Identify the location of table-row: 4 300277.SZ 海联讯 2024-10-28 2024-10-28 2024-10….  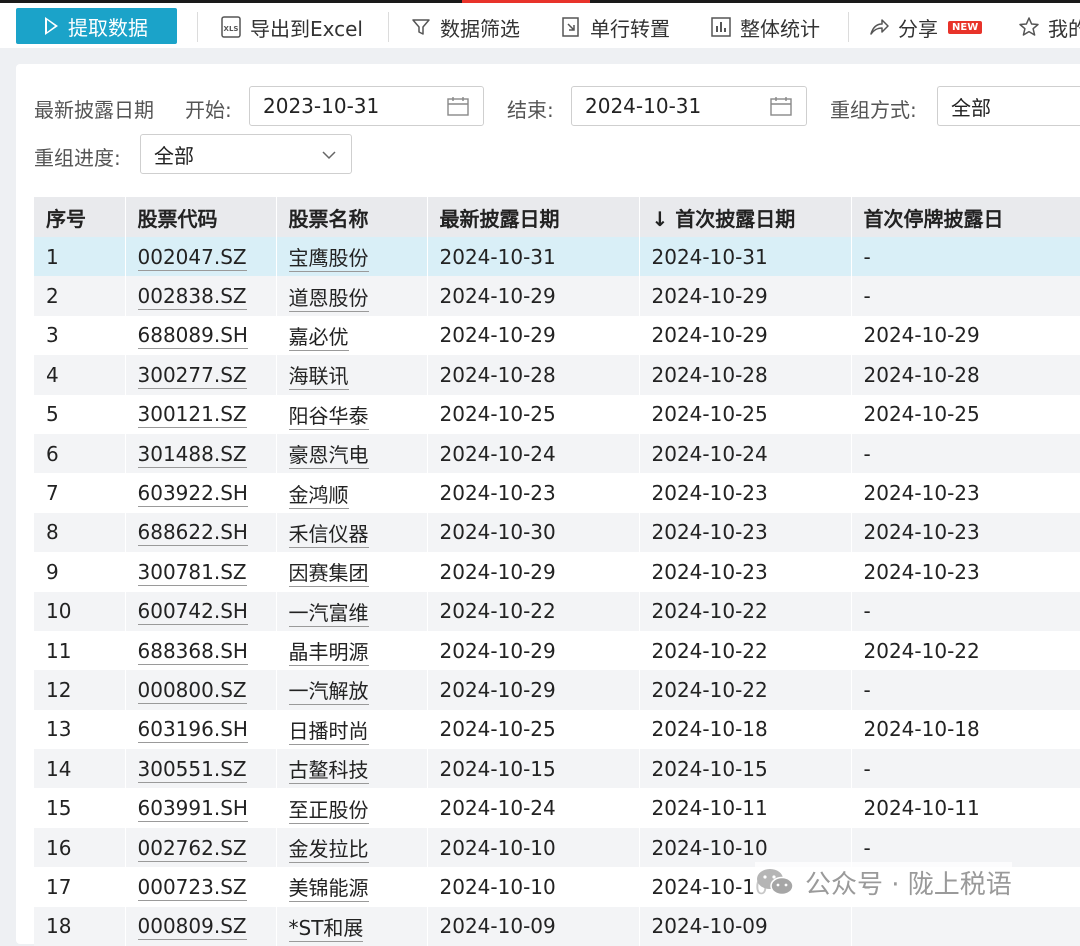
(557, 375).